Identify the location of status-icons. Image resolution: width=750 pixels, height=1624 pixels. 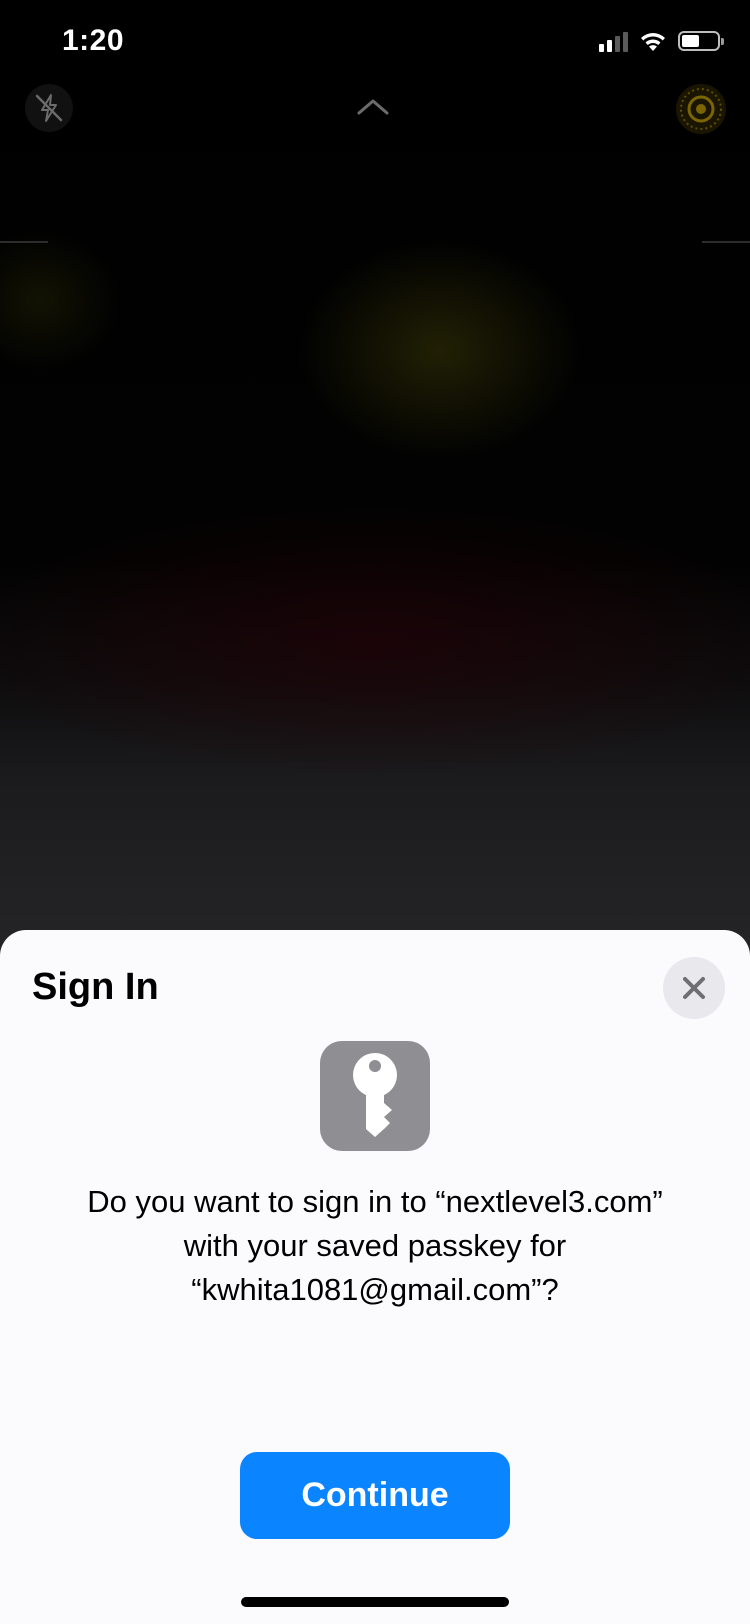
(661, 41).